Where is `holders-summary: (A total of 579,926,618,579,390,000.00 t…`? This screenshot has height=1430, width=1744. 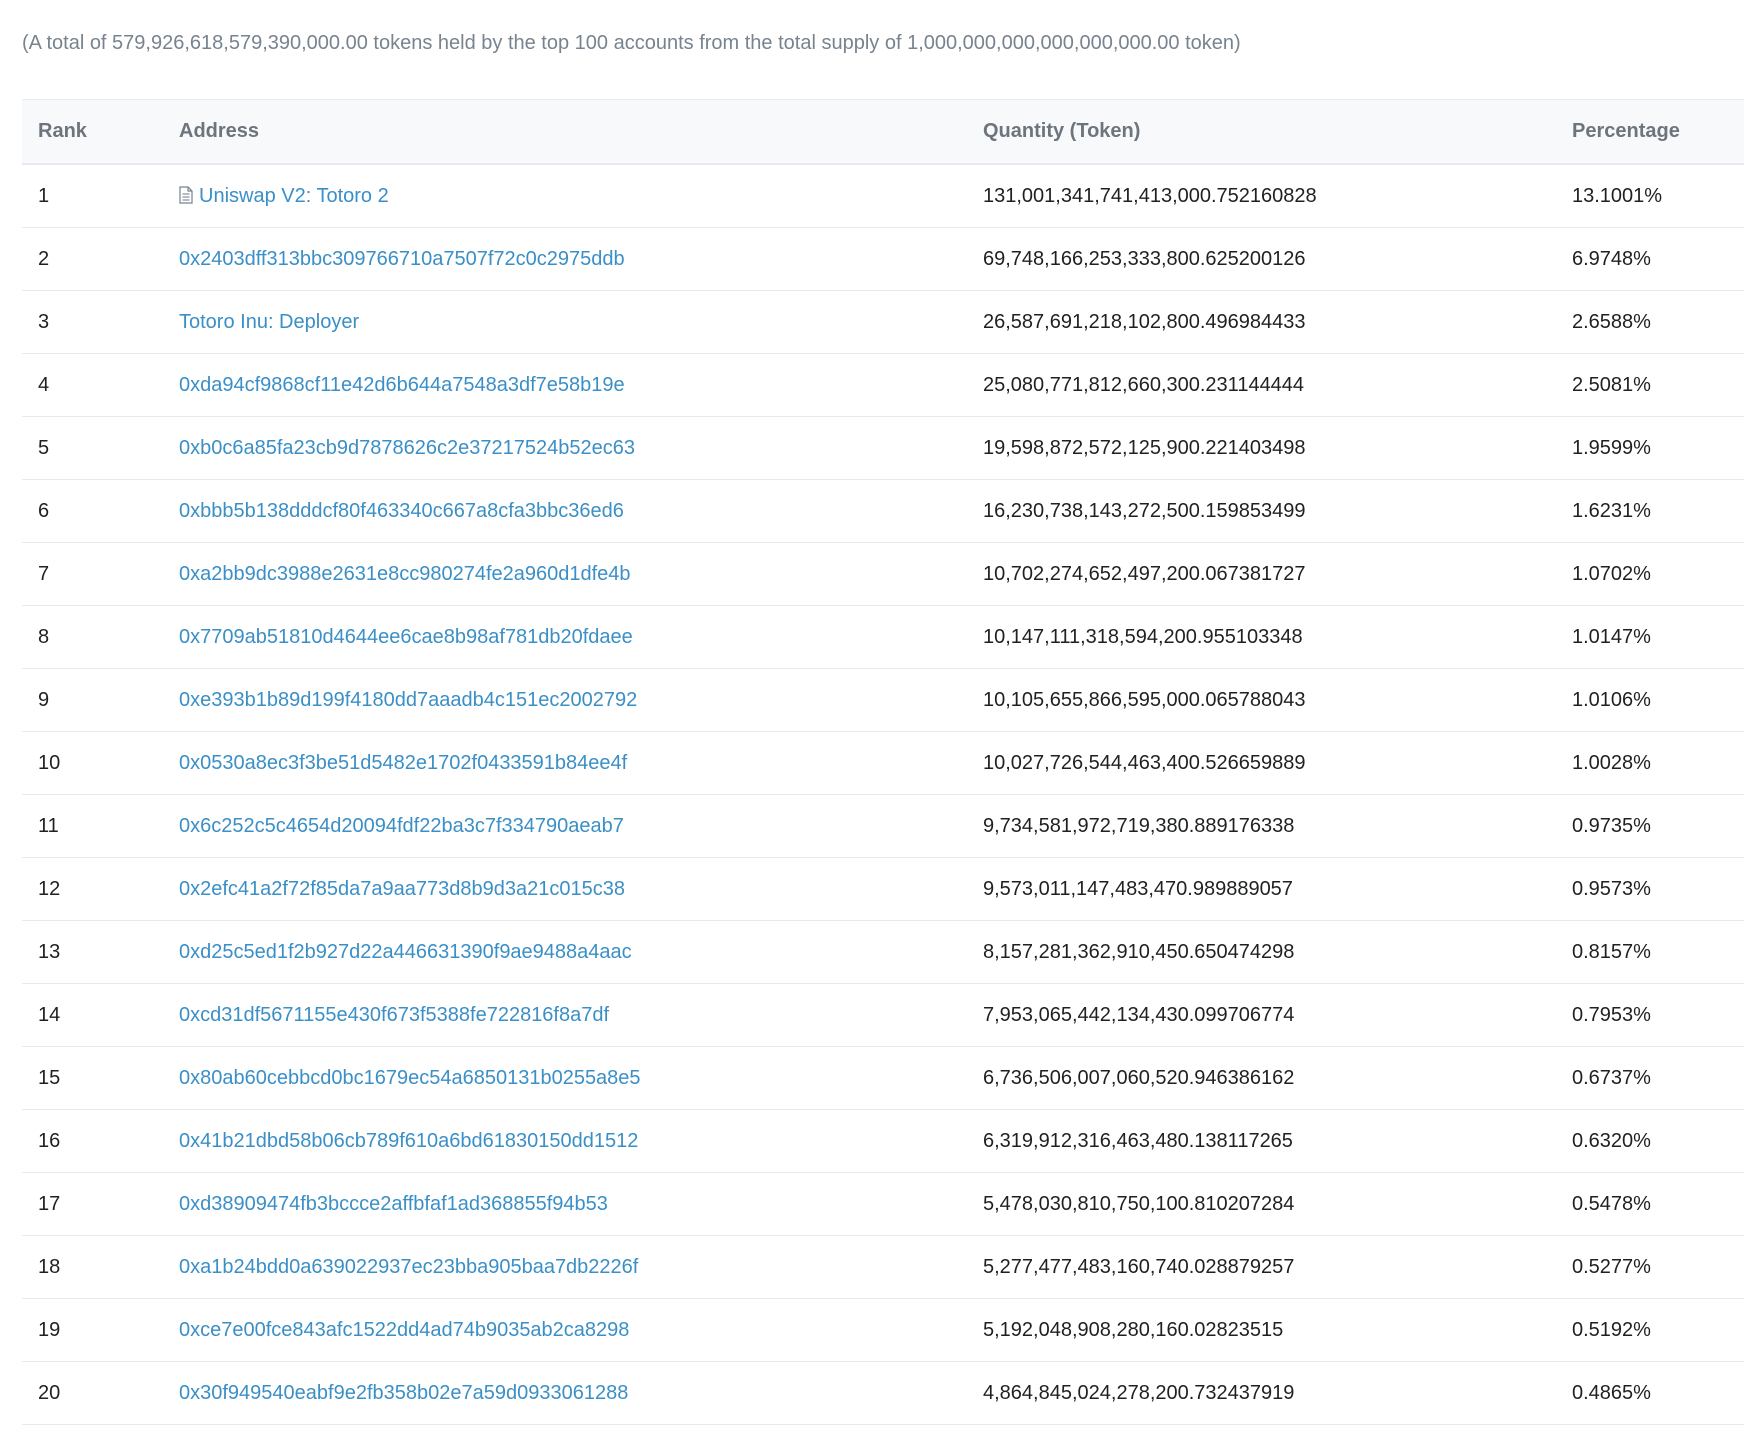 holders-summary: (A total of 579,926,618,579,390,000.00 t… is located at coordinates (631, 43).